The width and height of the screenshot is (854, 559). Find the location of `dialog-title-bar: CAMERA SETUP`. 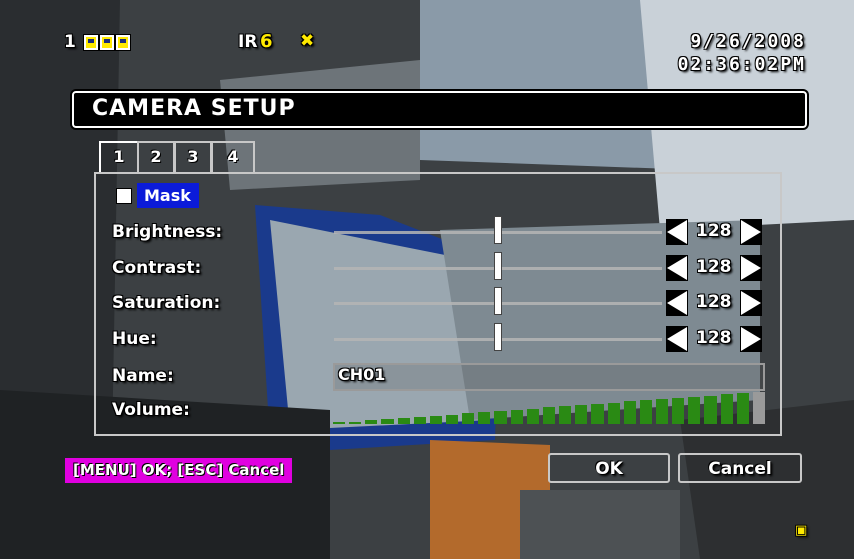

dialog-title-bar: CAMERA SETUP is located at coordinates (439, 109).